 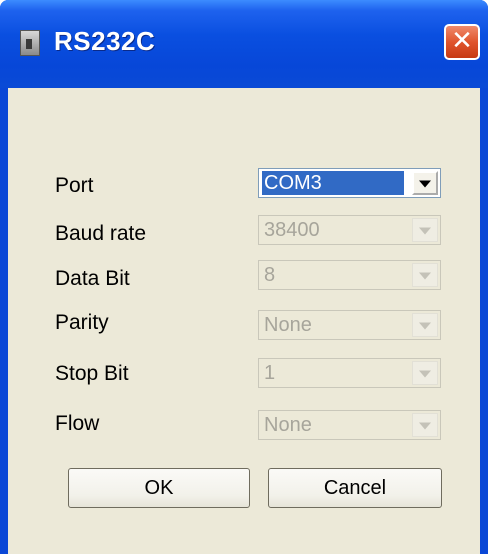 I want to click on cancel-button: Cancel, so click(x=355, y=488).